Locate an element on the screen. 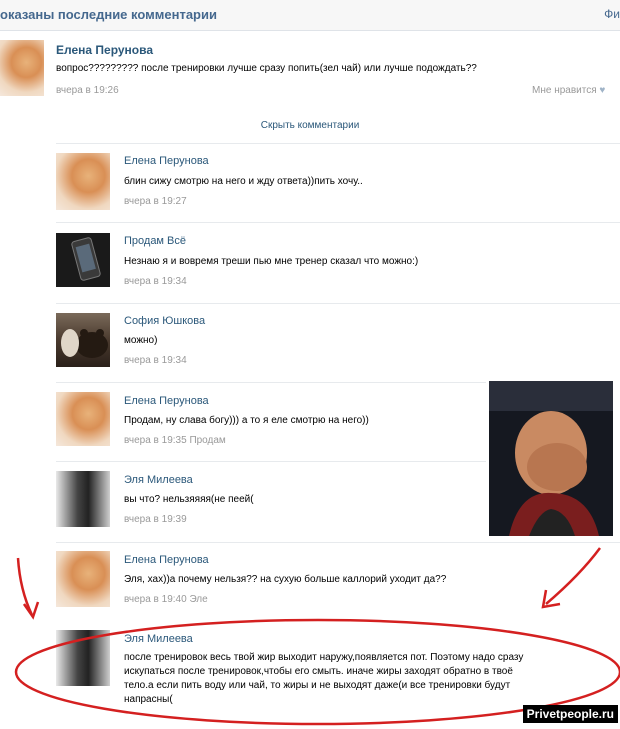 This screenshot has height=729, width=620. comment-time: вчера в 19:40 is located at coordinates (155, 599).